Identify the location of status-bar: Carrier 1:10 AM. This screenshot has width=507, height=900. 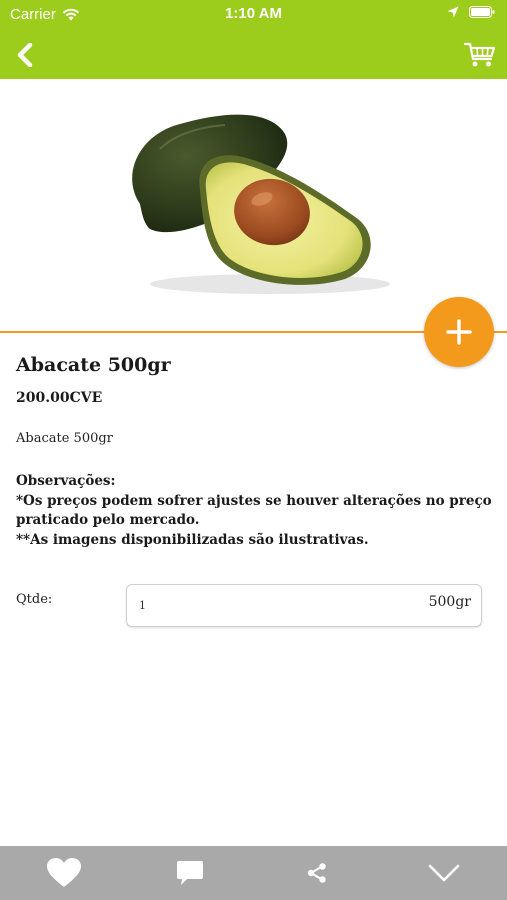
(253, 15).